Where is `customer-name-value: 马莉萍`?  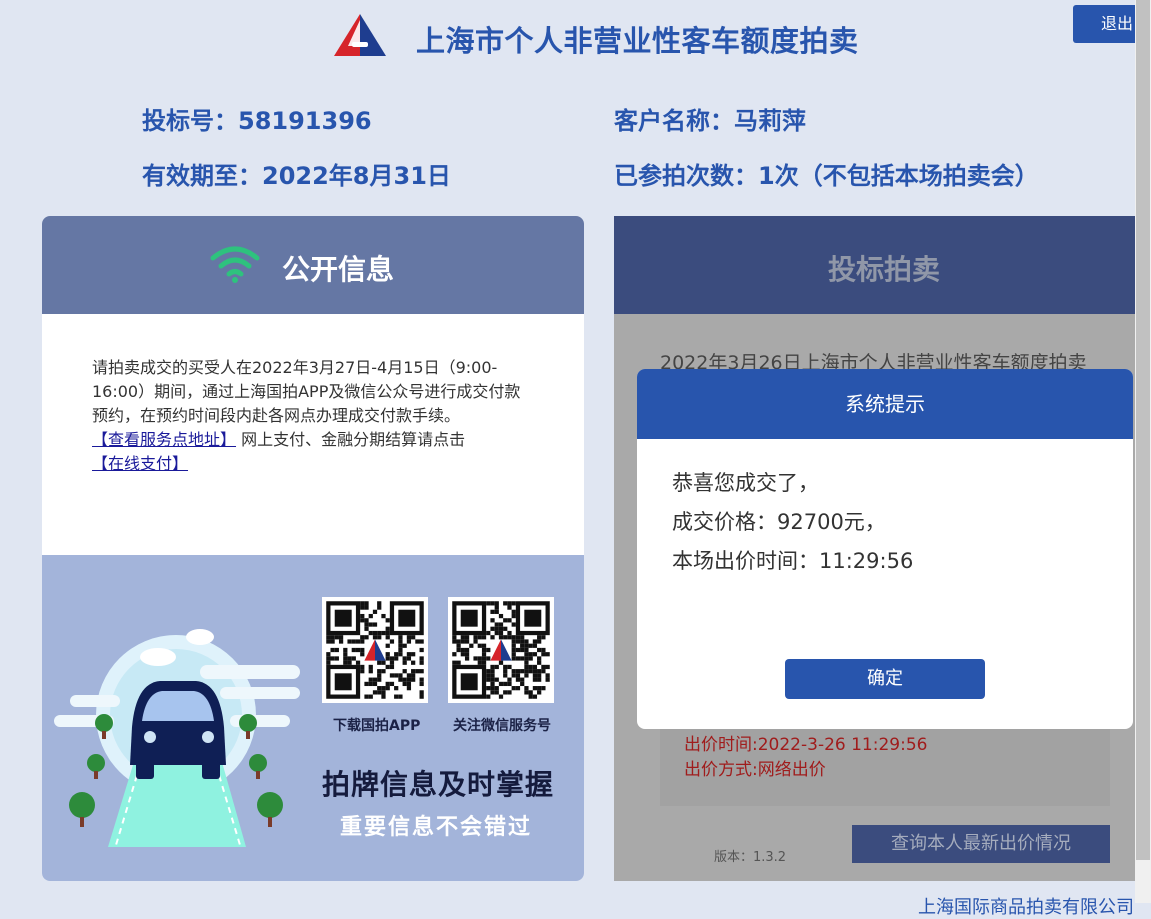
customer-name-value: 马莉萍 is located at coordinates (770, 121).